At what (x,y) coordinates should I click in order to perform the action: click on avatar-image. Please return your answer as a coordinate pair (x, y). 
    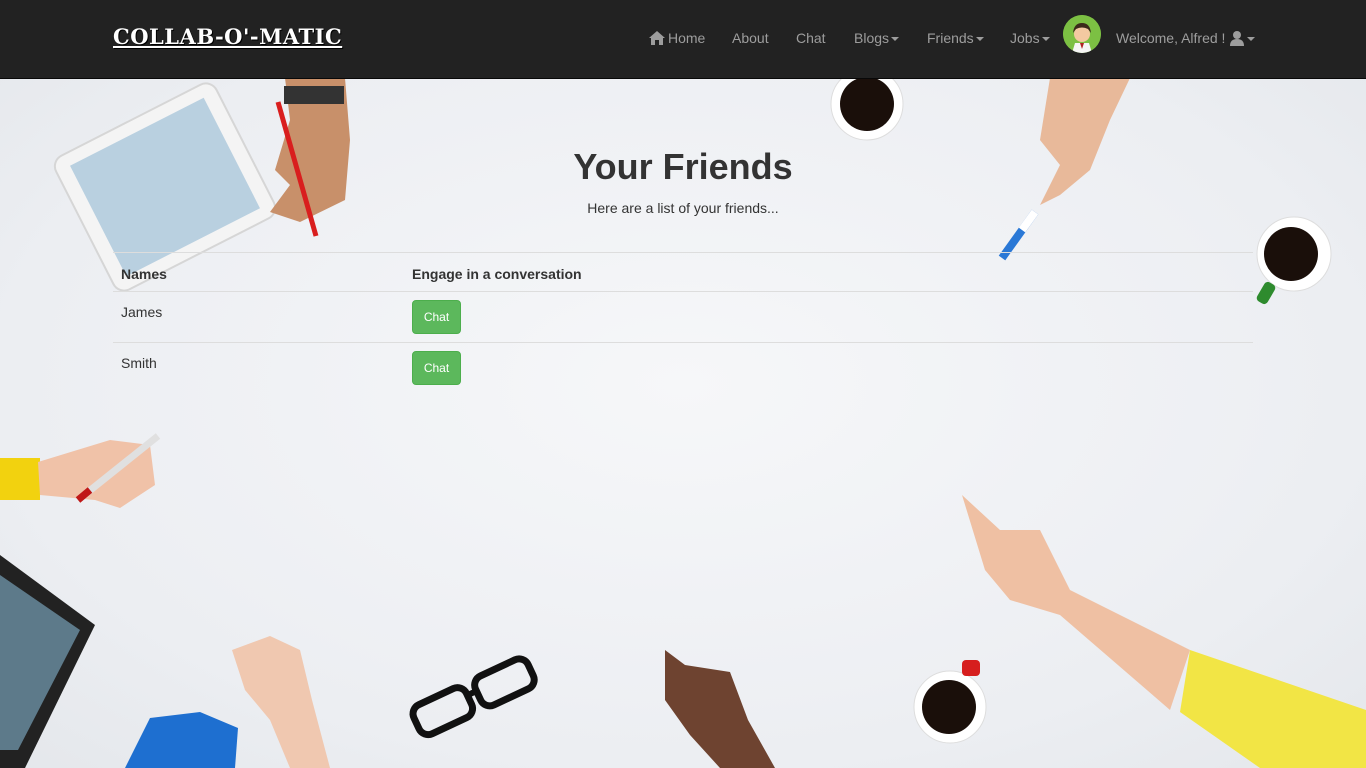
    Looking at the image, I should click on (1082, 34).